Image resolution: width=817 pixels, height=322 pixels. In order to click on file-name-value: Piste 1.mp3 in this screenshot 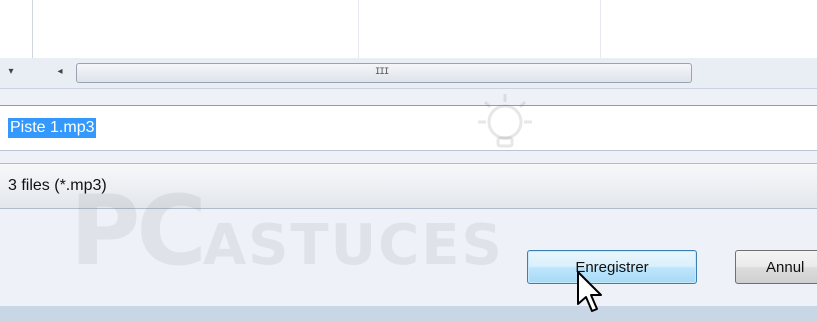, I will do `click(52, 128)`.